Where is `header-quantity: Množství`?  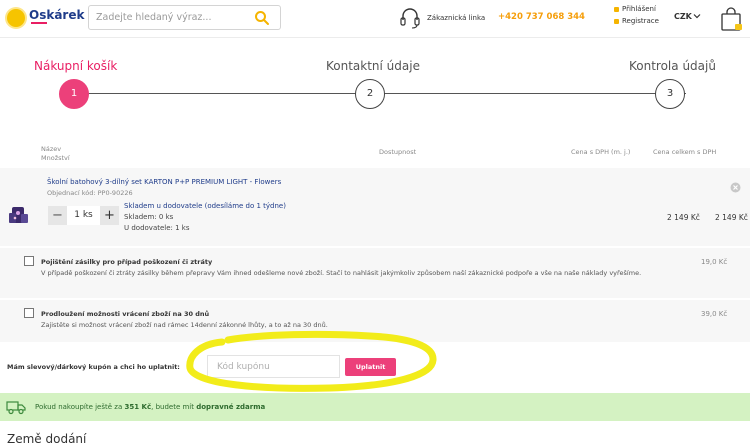
header-quantity: Množství is located at coordinates (55, 158).